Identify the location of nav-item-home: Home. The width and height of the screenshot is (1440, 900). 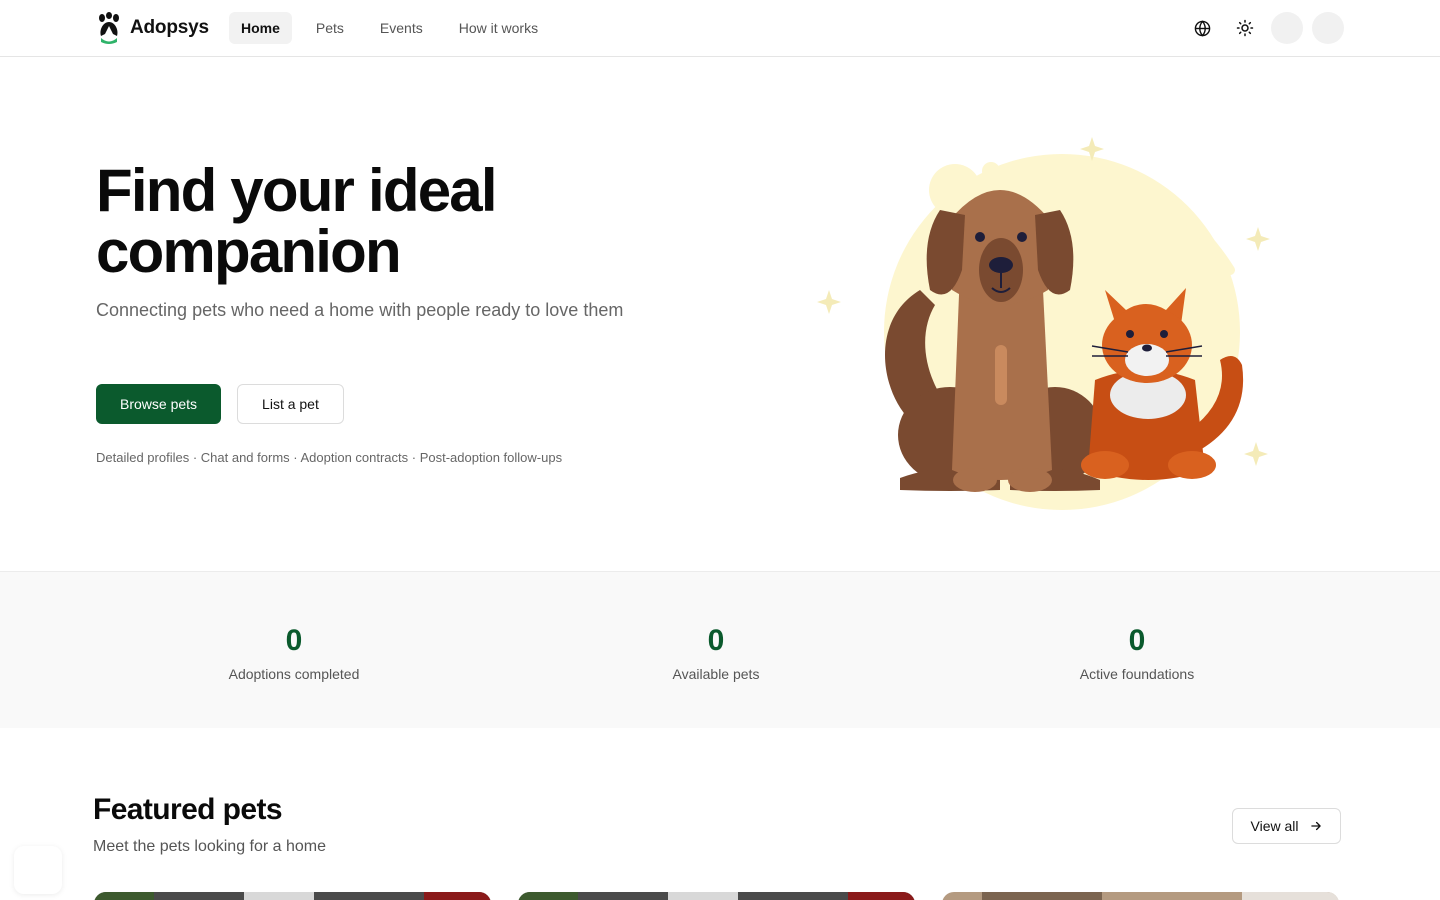
(260, 28).